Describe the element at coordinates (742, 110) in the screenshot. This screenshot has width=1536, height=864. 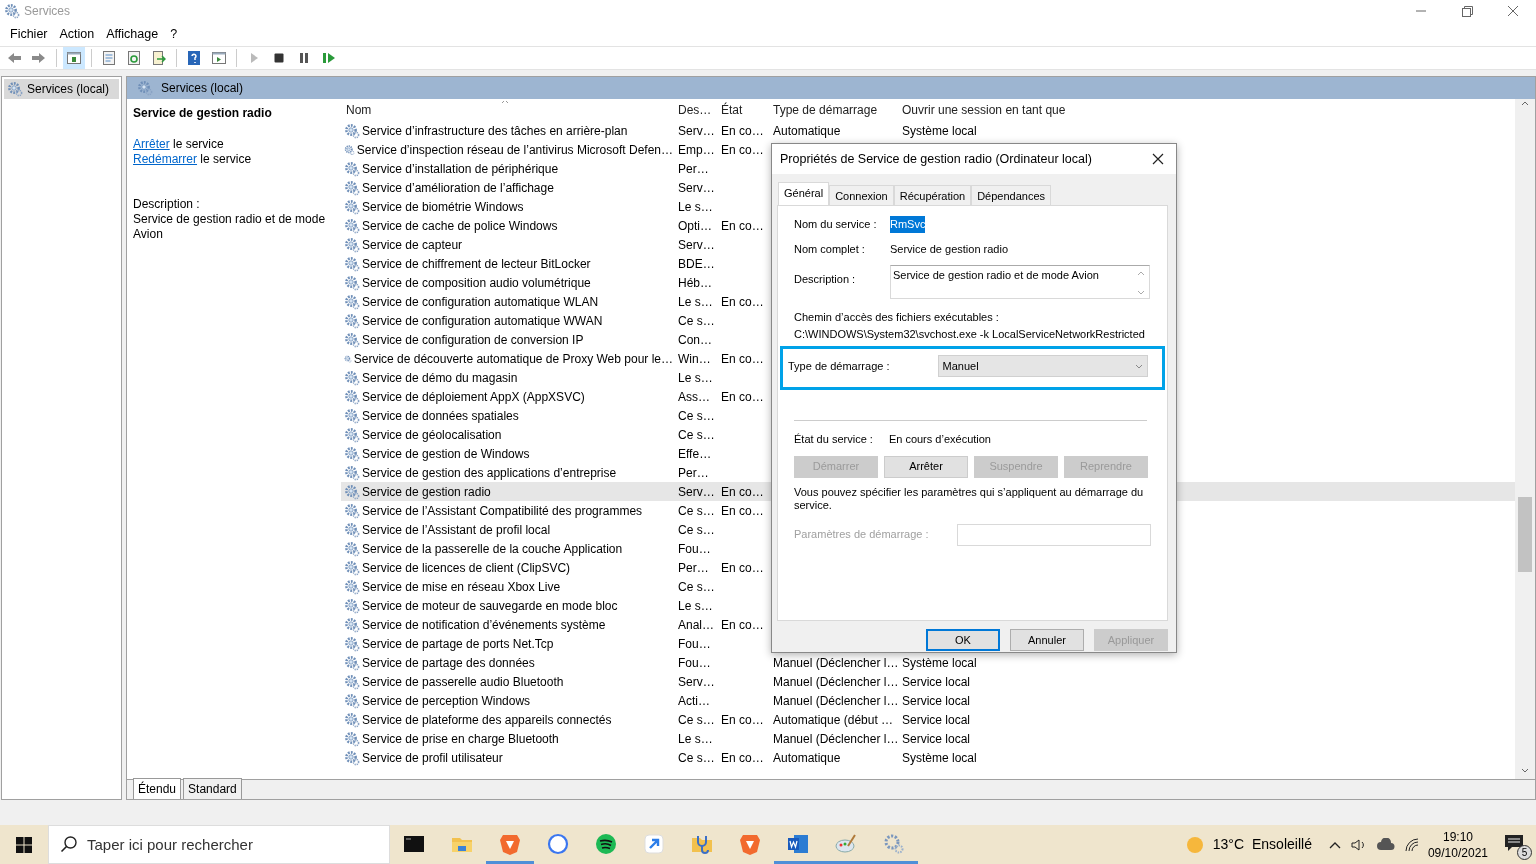
I see `column-header: État` at that location.